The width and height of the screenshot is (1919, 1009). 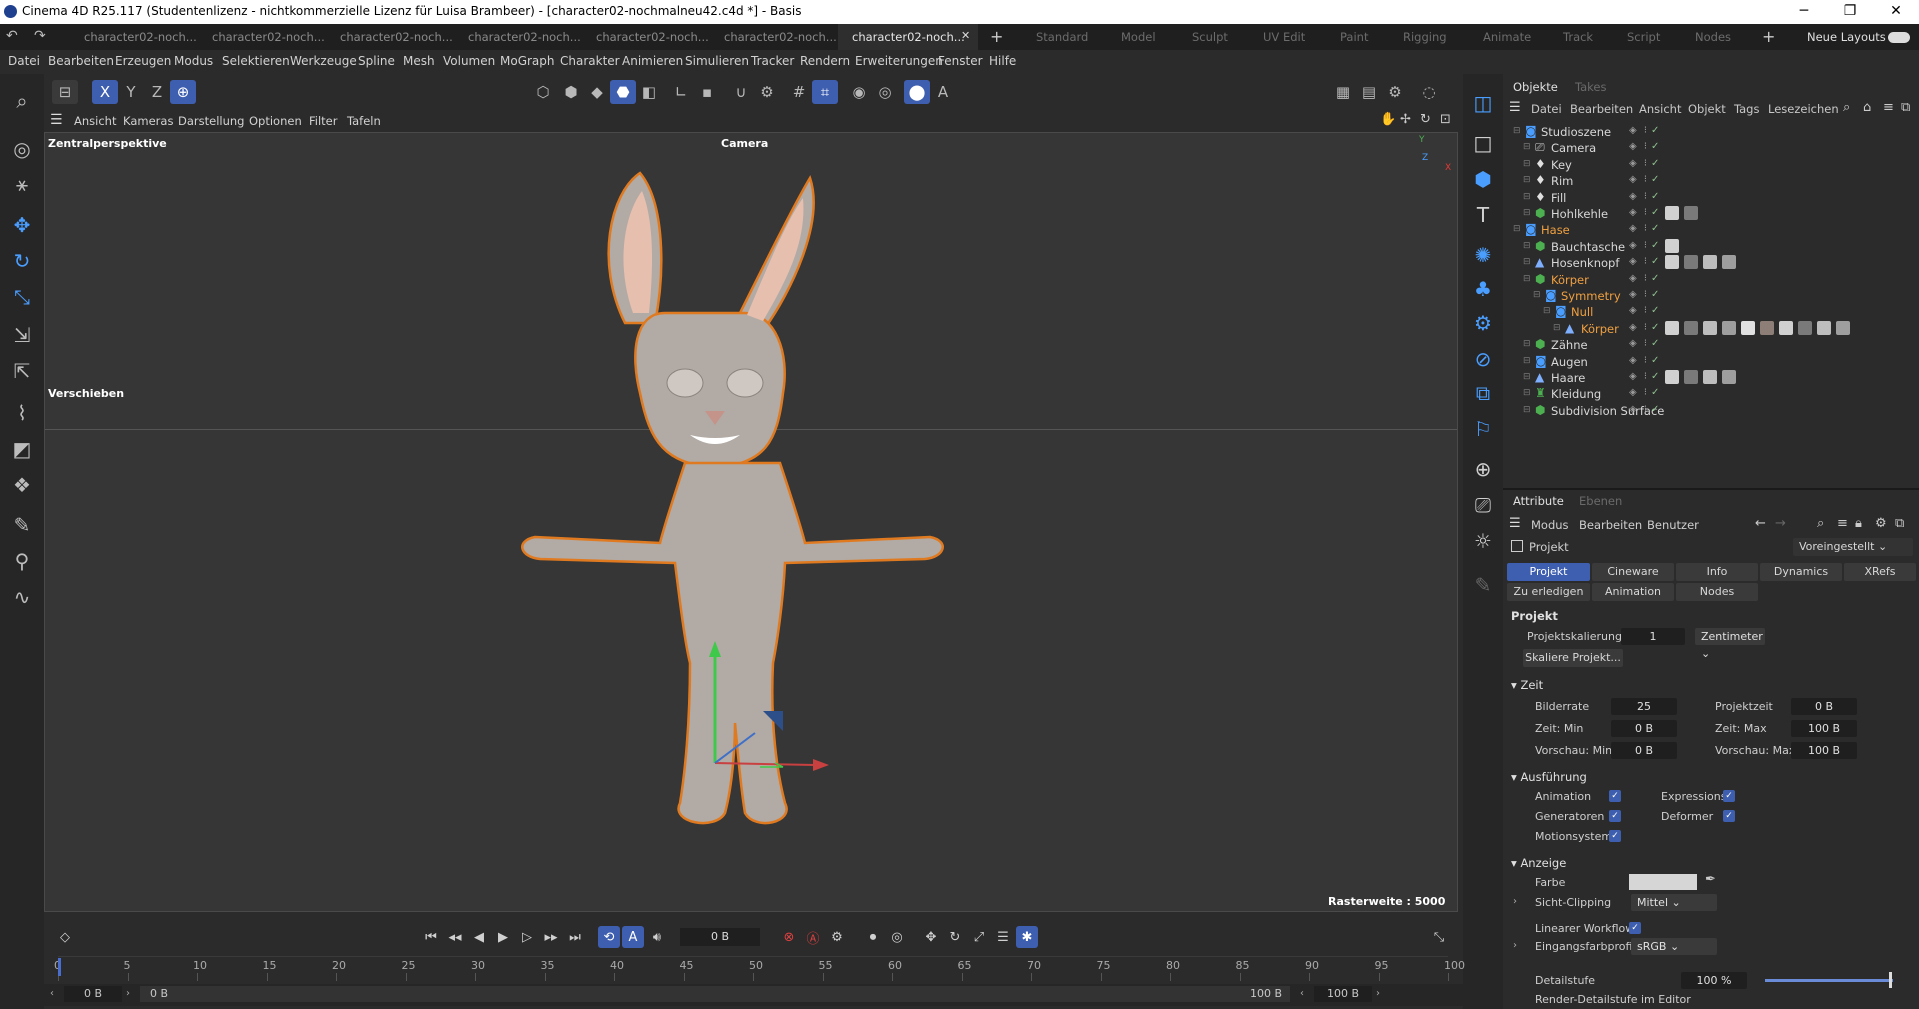 What do you see at coordinates (707, 92) in the screenshot?
I see `tweak-mode-icon: ▪` at bounding box center [707, 92].